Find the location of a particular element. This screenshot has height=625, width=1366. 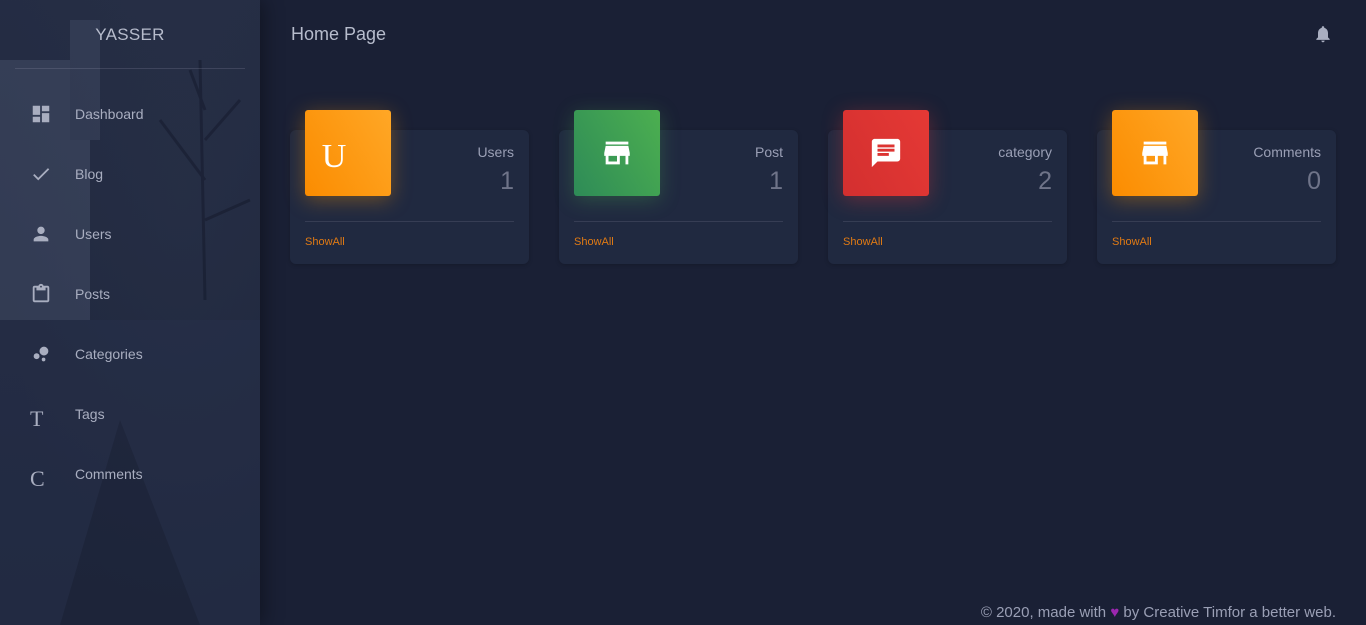

dashboard-icon is located at coordinates (45, 114).